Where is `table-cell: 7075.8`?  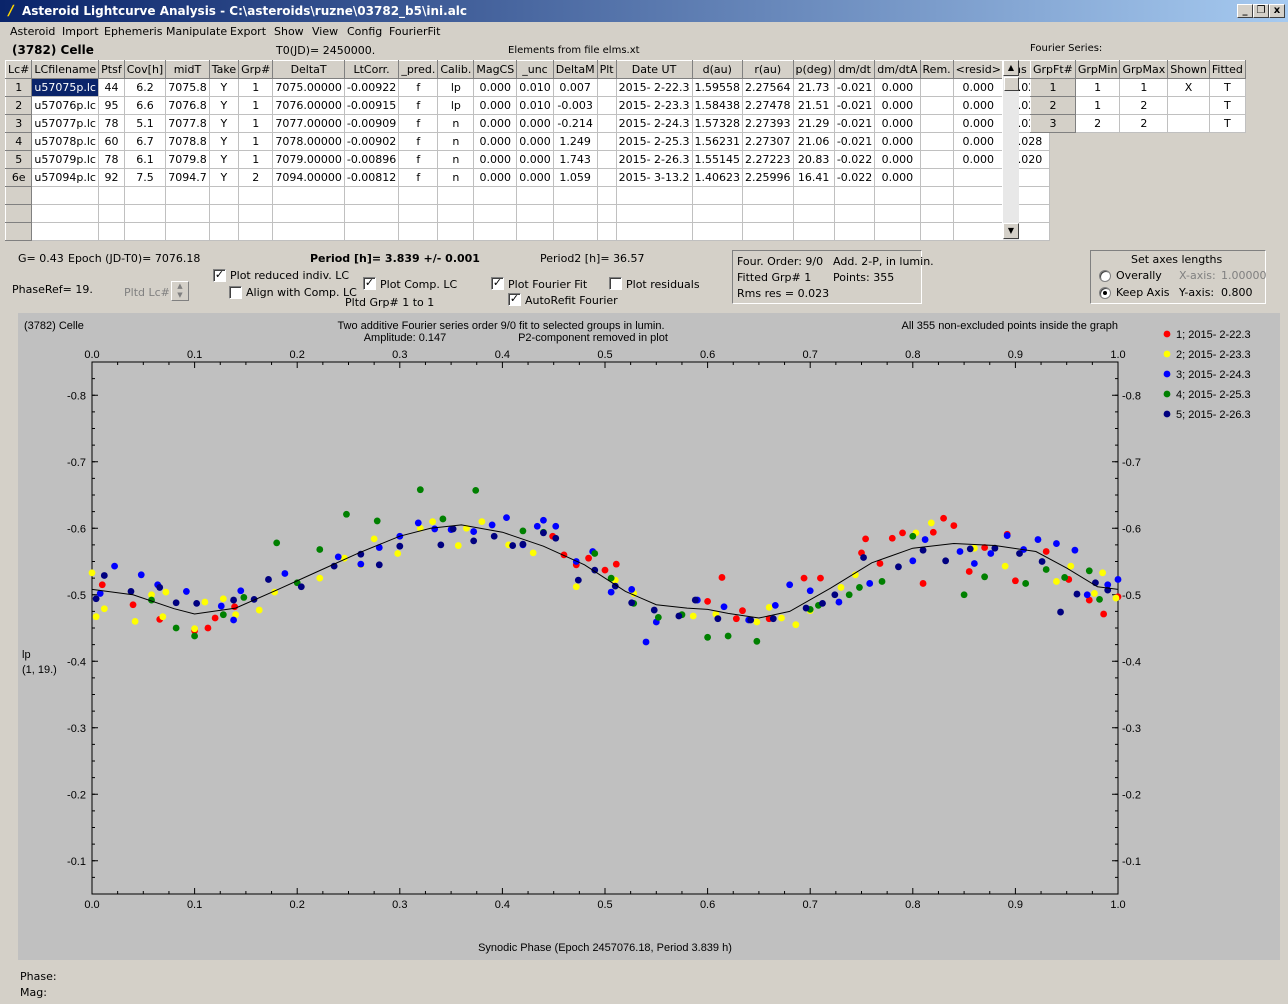 table-cell: 7075.8 is located at coordinates (187, 87).